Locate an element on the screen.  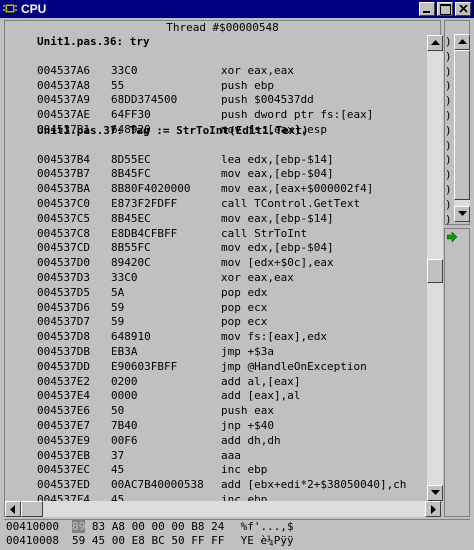
instruction-row: 004537B7 8B45FC mov eax,[ebp-$04] is located at coordinates (215, 174).